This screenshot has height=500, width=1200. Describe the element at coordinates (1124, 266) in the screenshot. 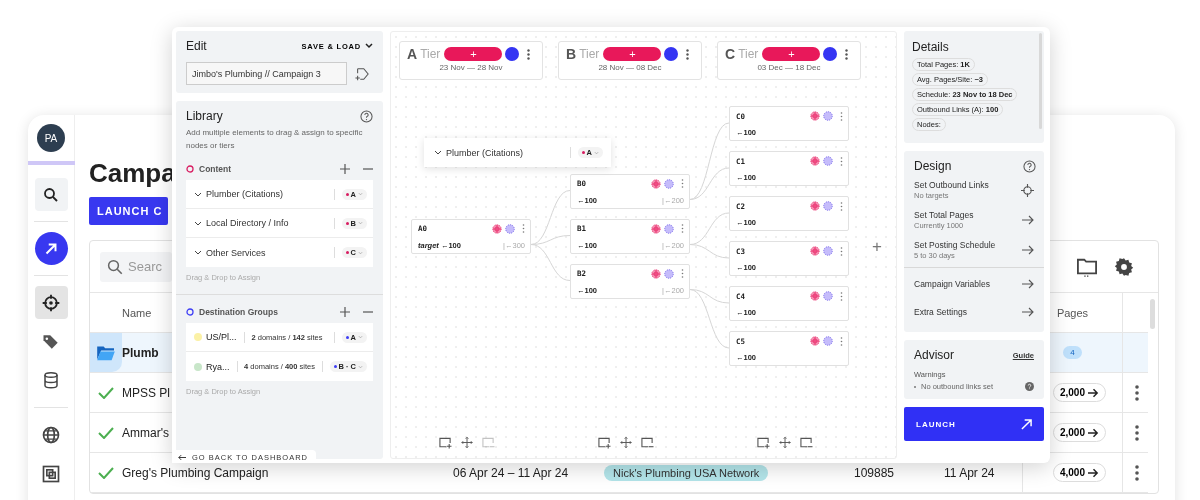

I see `settings-icon` at that location.